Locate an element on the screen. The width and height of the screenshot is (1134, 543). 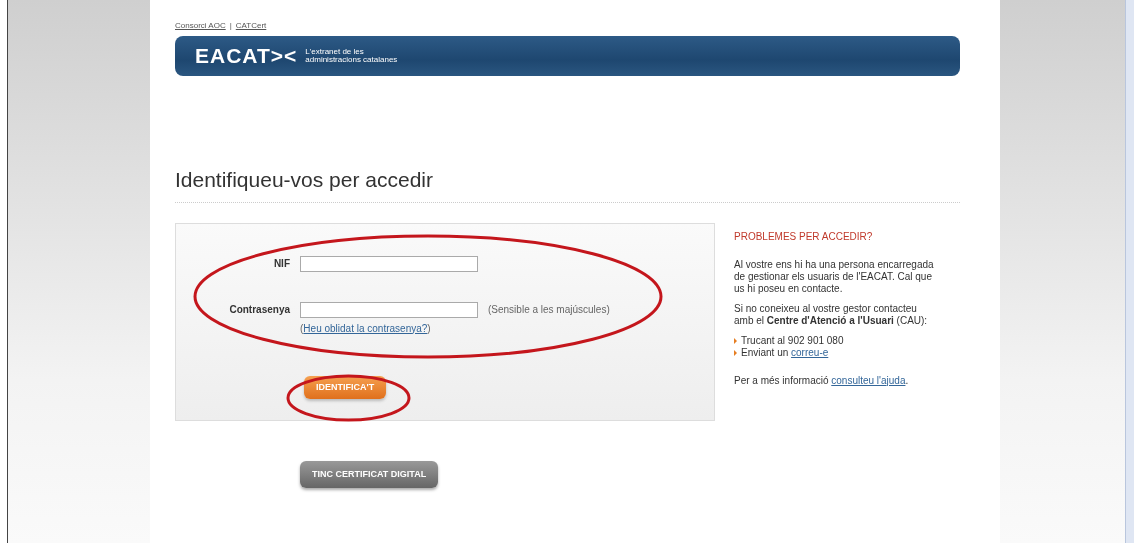
certificate-button: TINC CERTIFICAT DIGITAL is located at coordinates (369, 474).